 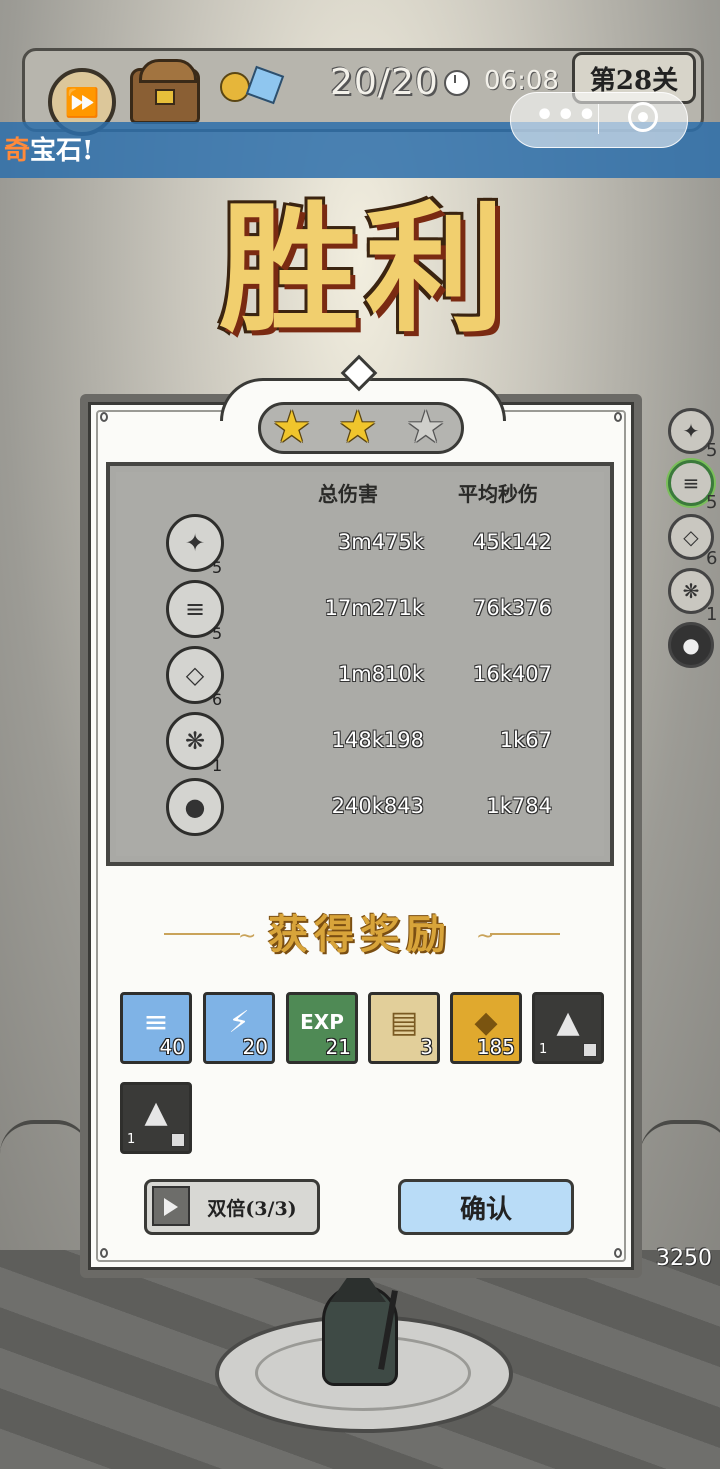 I want to click on reward-count: 20, so click(x=255, y=1047).